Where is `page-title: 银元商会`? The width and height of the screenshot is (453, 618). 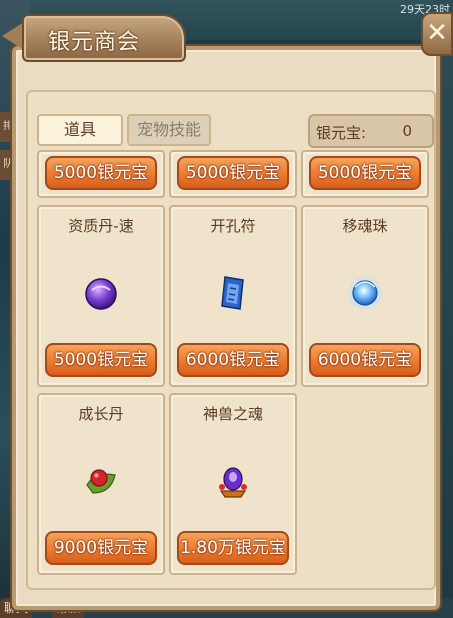
page-title: 银元商会 is located at coordinates (94, 42).